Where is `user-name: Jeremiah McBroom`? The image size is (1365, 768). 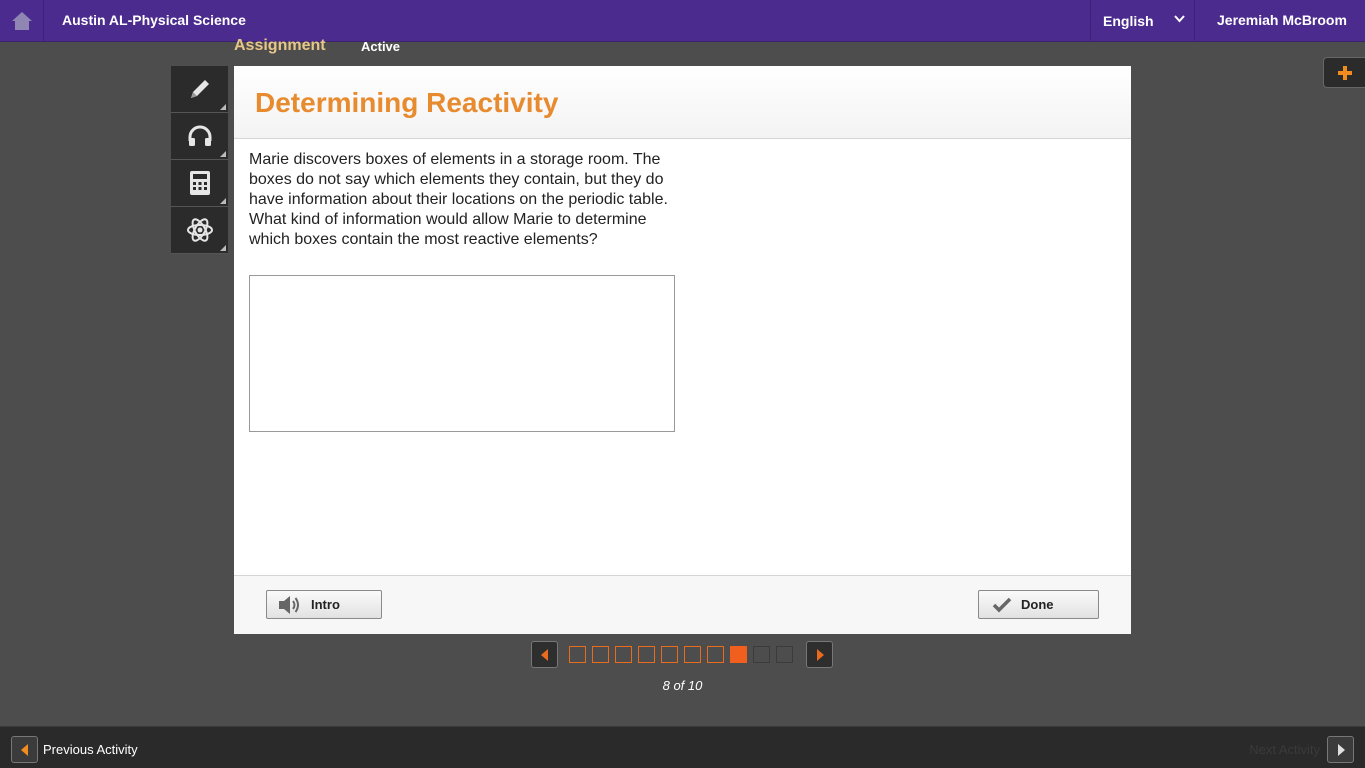 user-name: Jeremiah McBroom is located at coordinates (1282, 20).